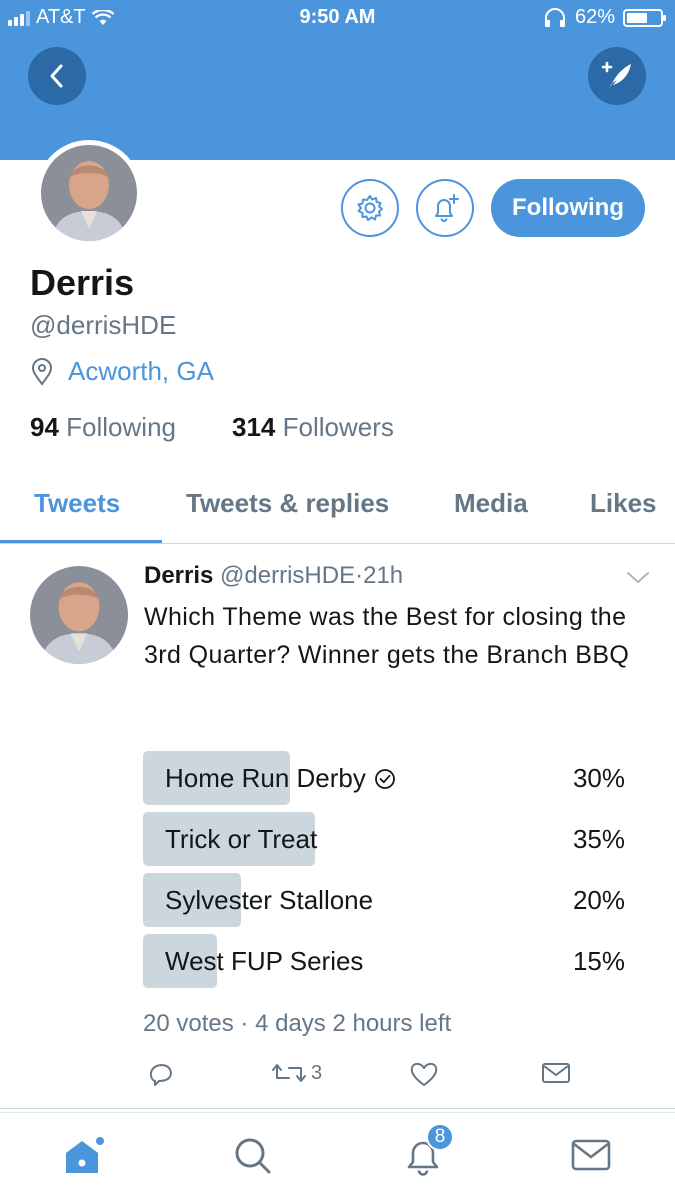 This screenshot has height=1200, width=675. I want to click on profile-tabs: Tweets Tweets & replies Media Likes, so click(337, 507).